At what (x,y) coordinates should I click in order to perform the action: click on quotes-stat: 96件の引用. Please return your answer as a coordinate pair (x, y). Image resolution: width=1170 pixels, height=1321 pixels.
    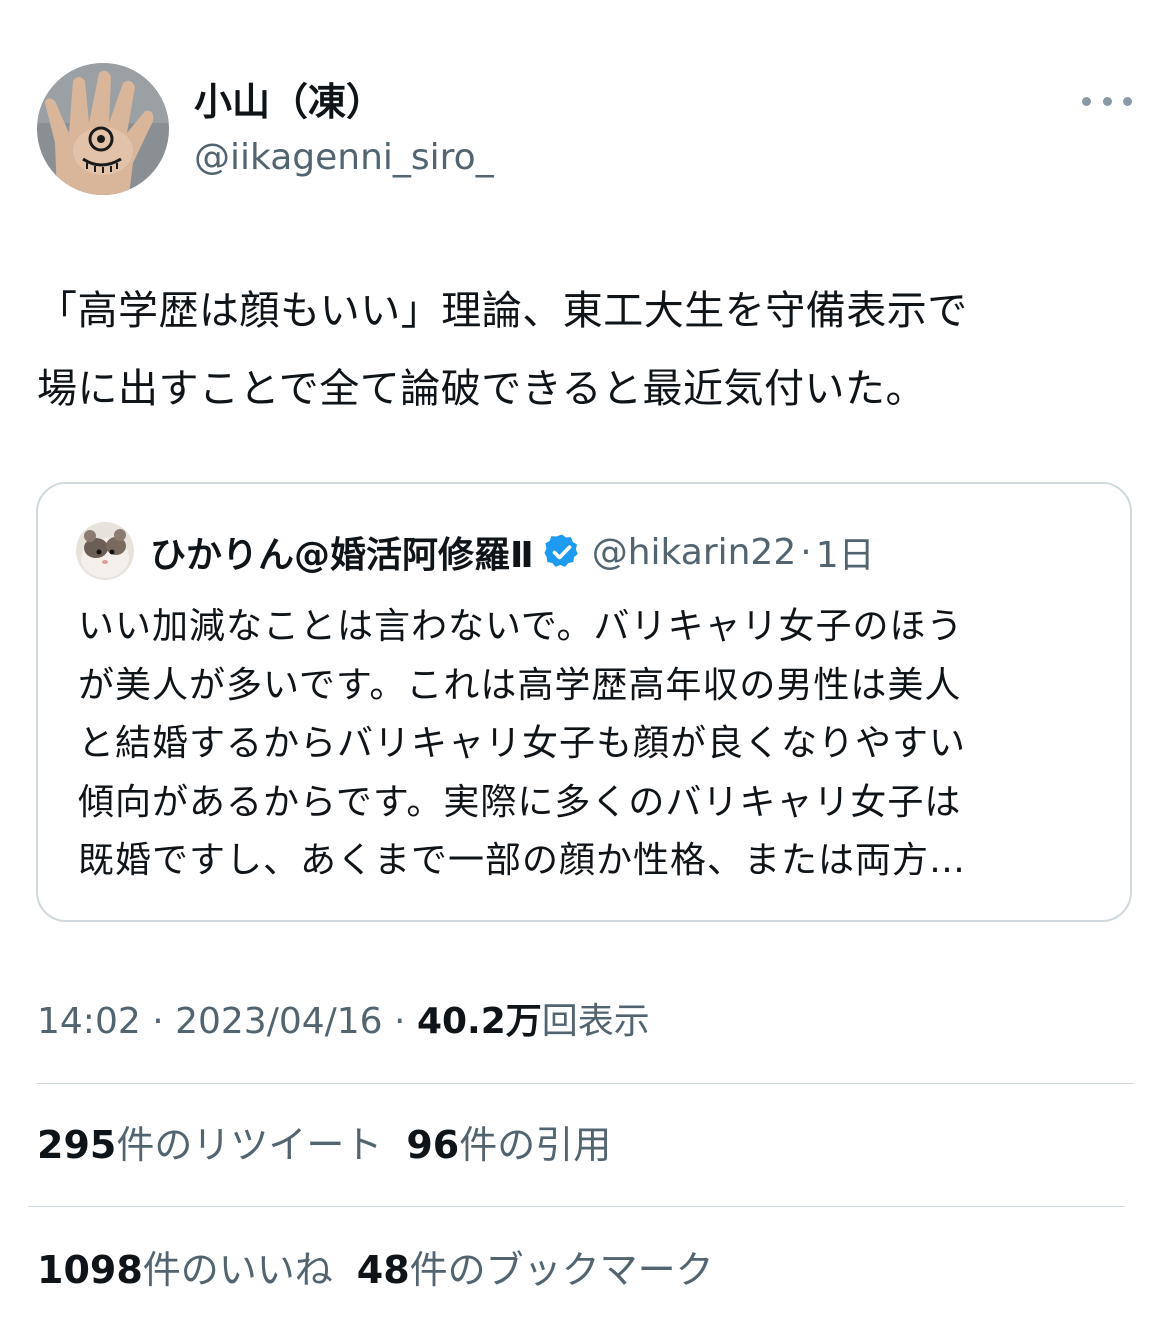
    Looking at the image, I should click on (508, 1145).